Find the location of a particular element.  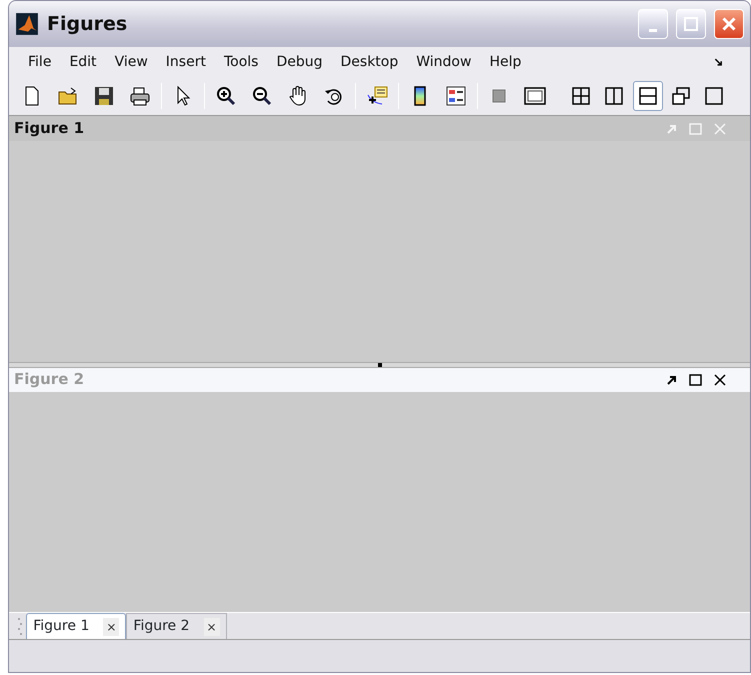

splitter-handle is located at coordinates (380, 364).